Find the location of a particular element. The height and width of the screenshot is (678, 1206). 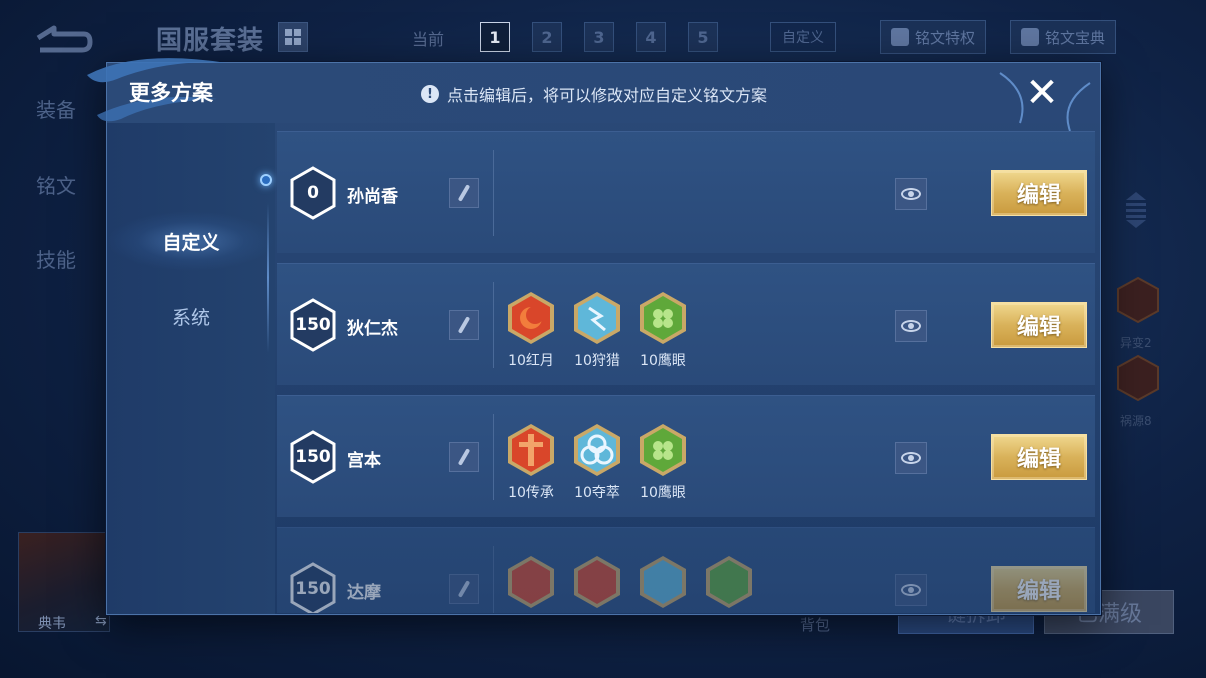

rune-item: 10红月 is located at coordinates (531, 335).